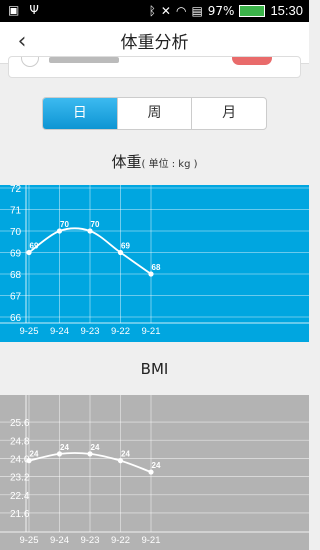 The image size is (320, 550). Describe the element at coordinates (16, 275) in the screenshot. I see `weight-ytick-label: 68` at that location.